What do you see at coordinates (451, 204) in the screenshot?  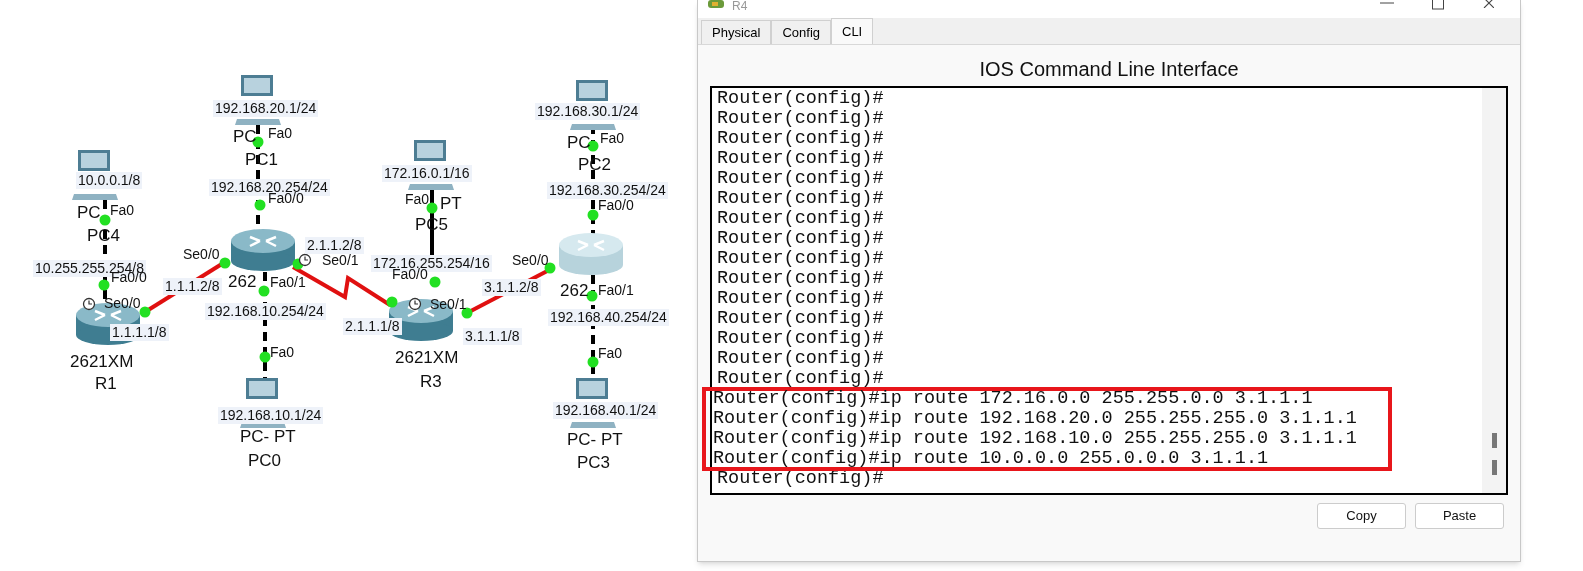 I see `model-label: PT` at bounding box center [451, 204].